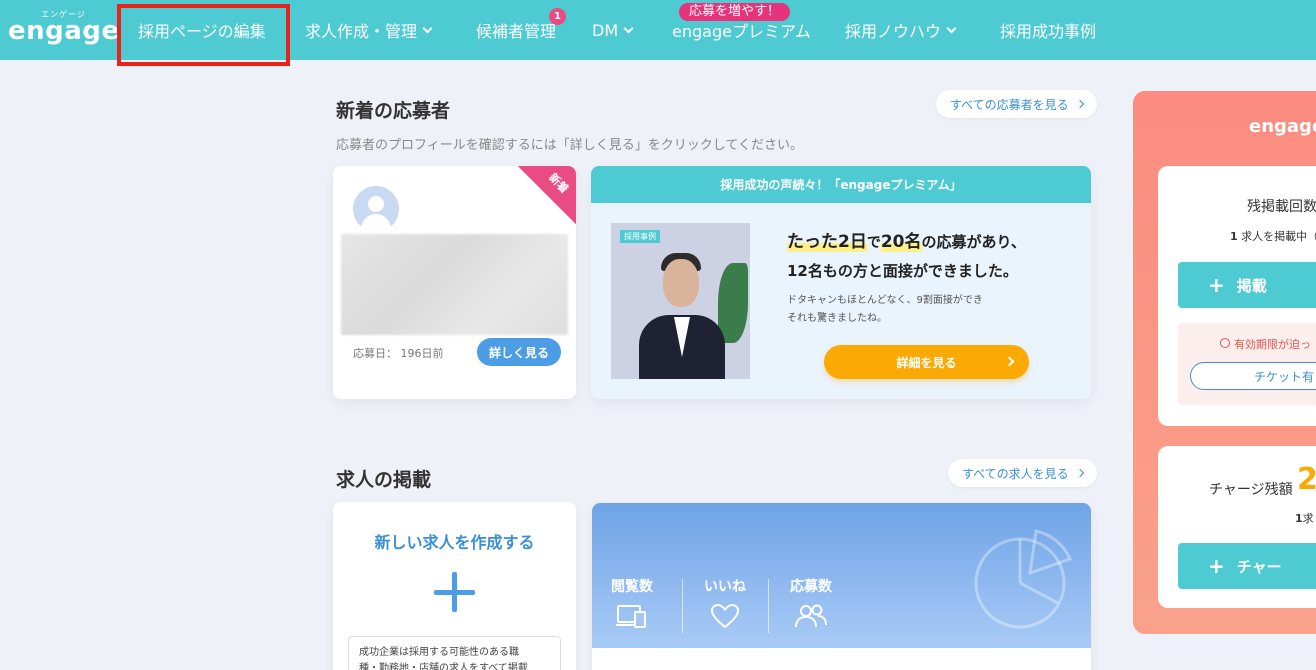 The height and width of the screenshot is (670, 1316). Describe the element at coordinates (841, 184) in the screenshot. I see `premium-header: 採用成功の声続々！「engageプレミアム」` at that location.